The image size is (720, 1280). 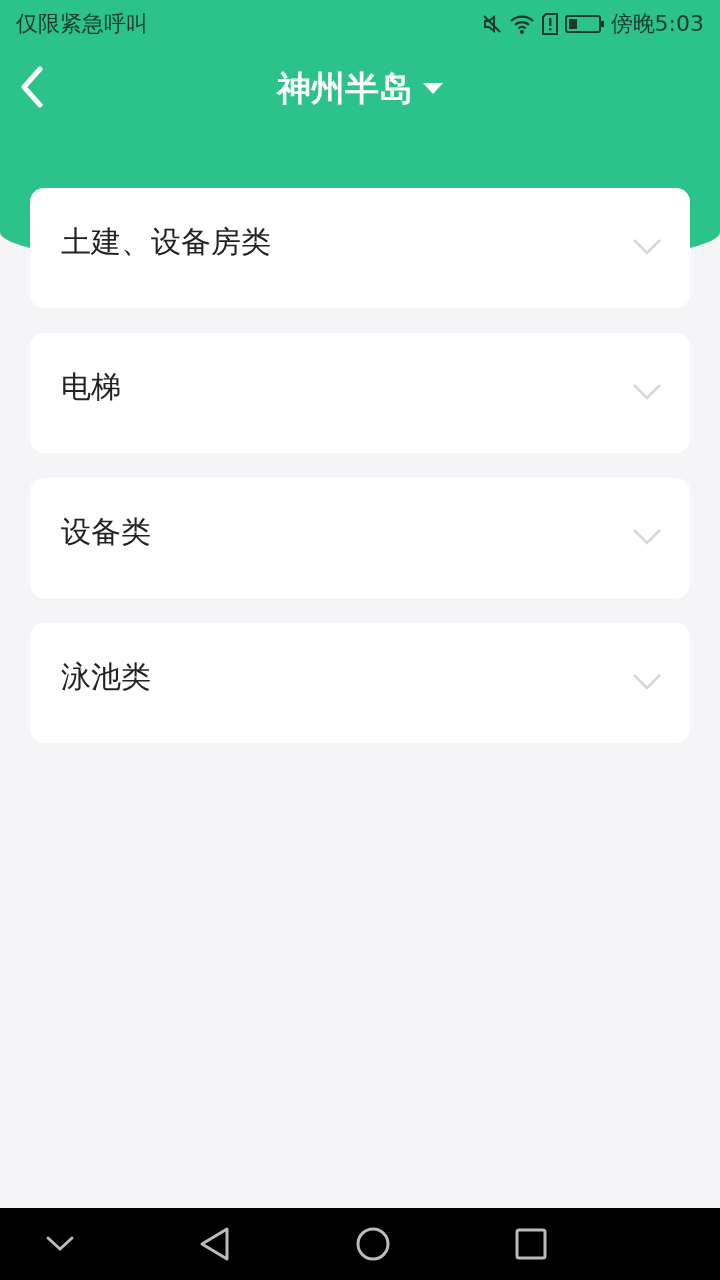 I want to click on category-card: 土建、设备房类, so click(x=360, y=248).